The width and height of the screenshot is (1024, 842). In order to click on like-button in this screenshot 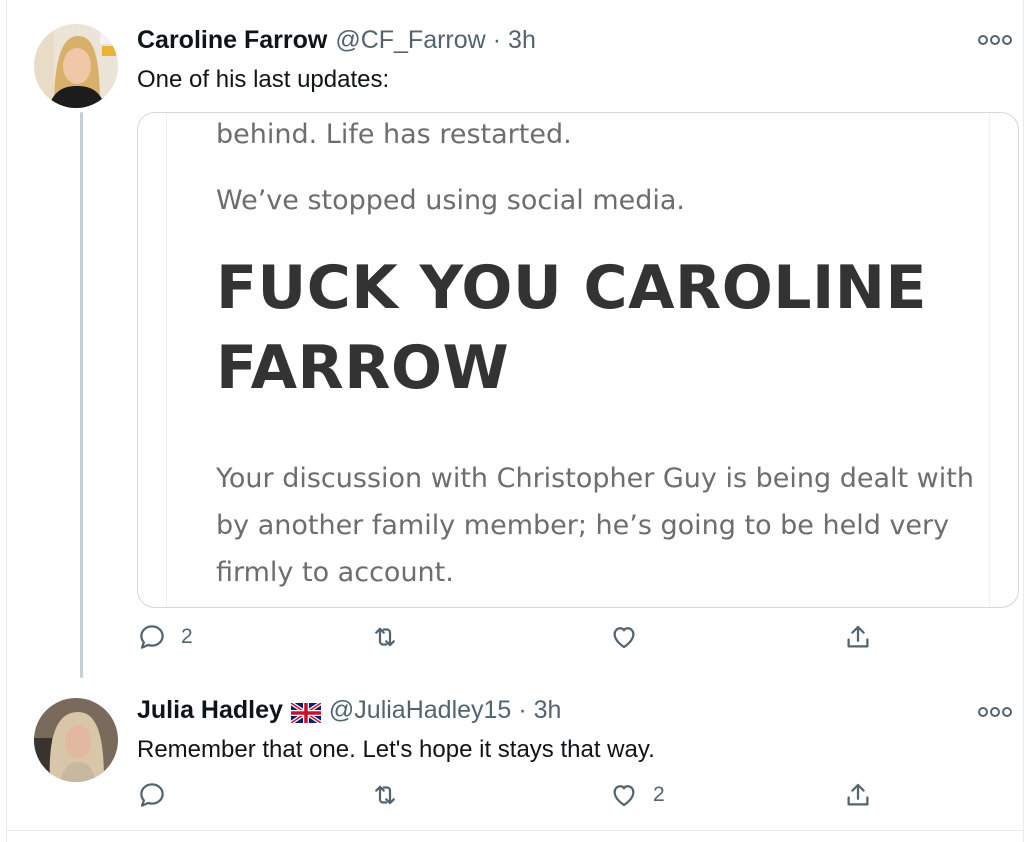, I will do `click(631, 637)`.